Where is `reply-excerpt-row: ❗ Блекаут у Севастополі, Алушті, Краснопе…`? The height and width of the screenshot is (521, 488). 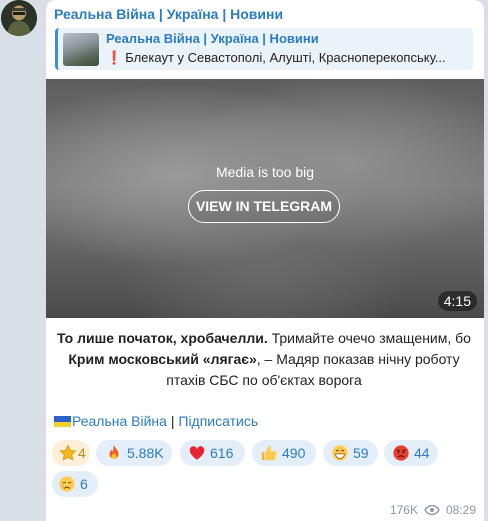 reply-excerpt-row: ❗ Блекаут у Севастополі, Алушті, Краснопе… is located at coordinates (288, 58).